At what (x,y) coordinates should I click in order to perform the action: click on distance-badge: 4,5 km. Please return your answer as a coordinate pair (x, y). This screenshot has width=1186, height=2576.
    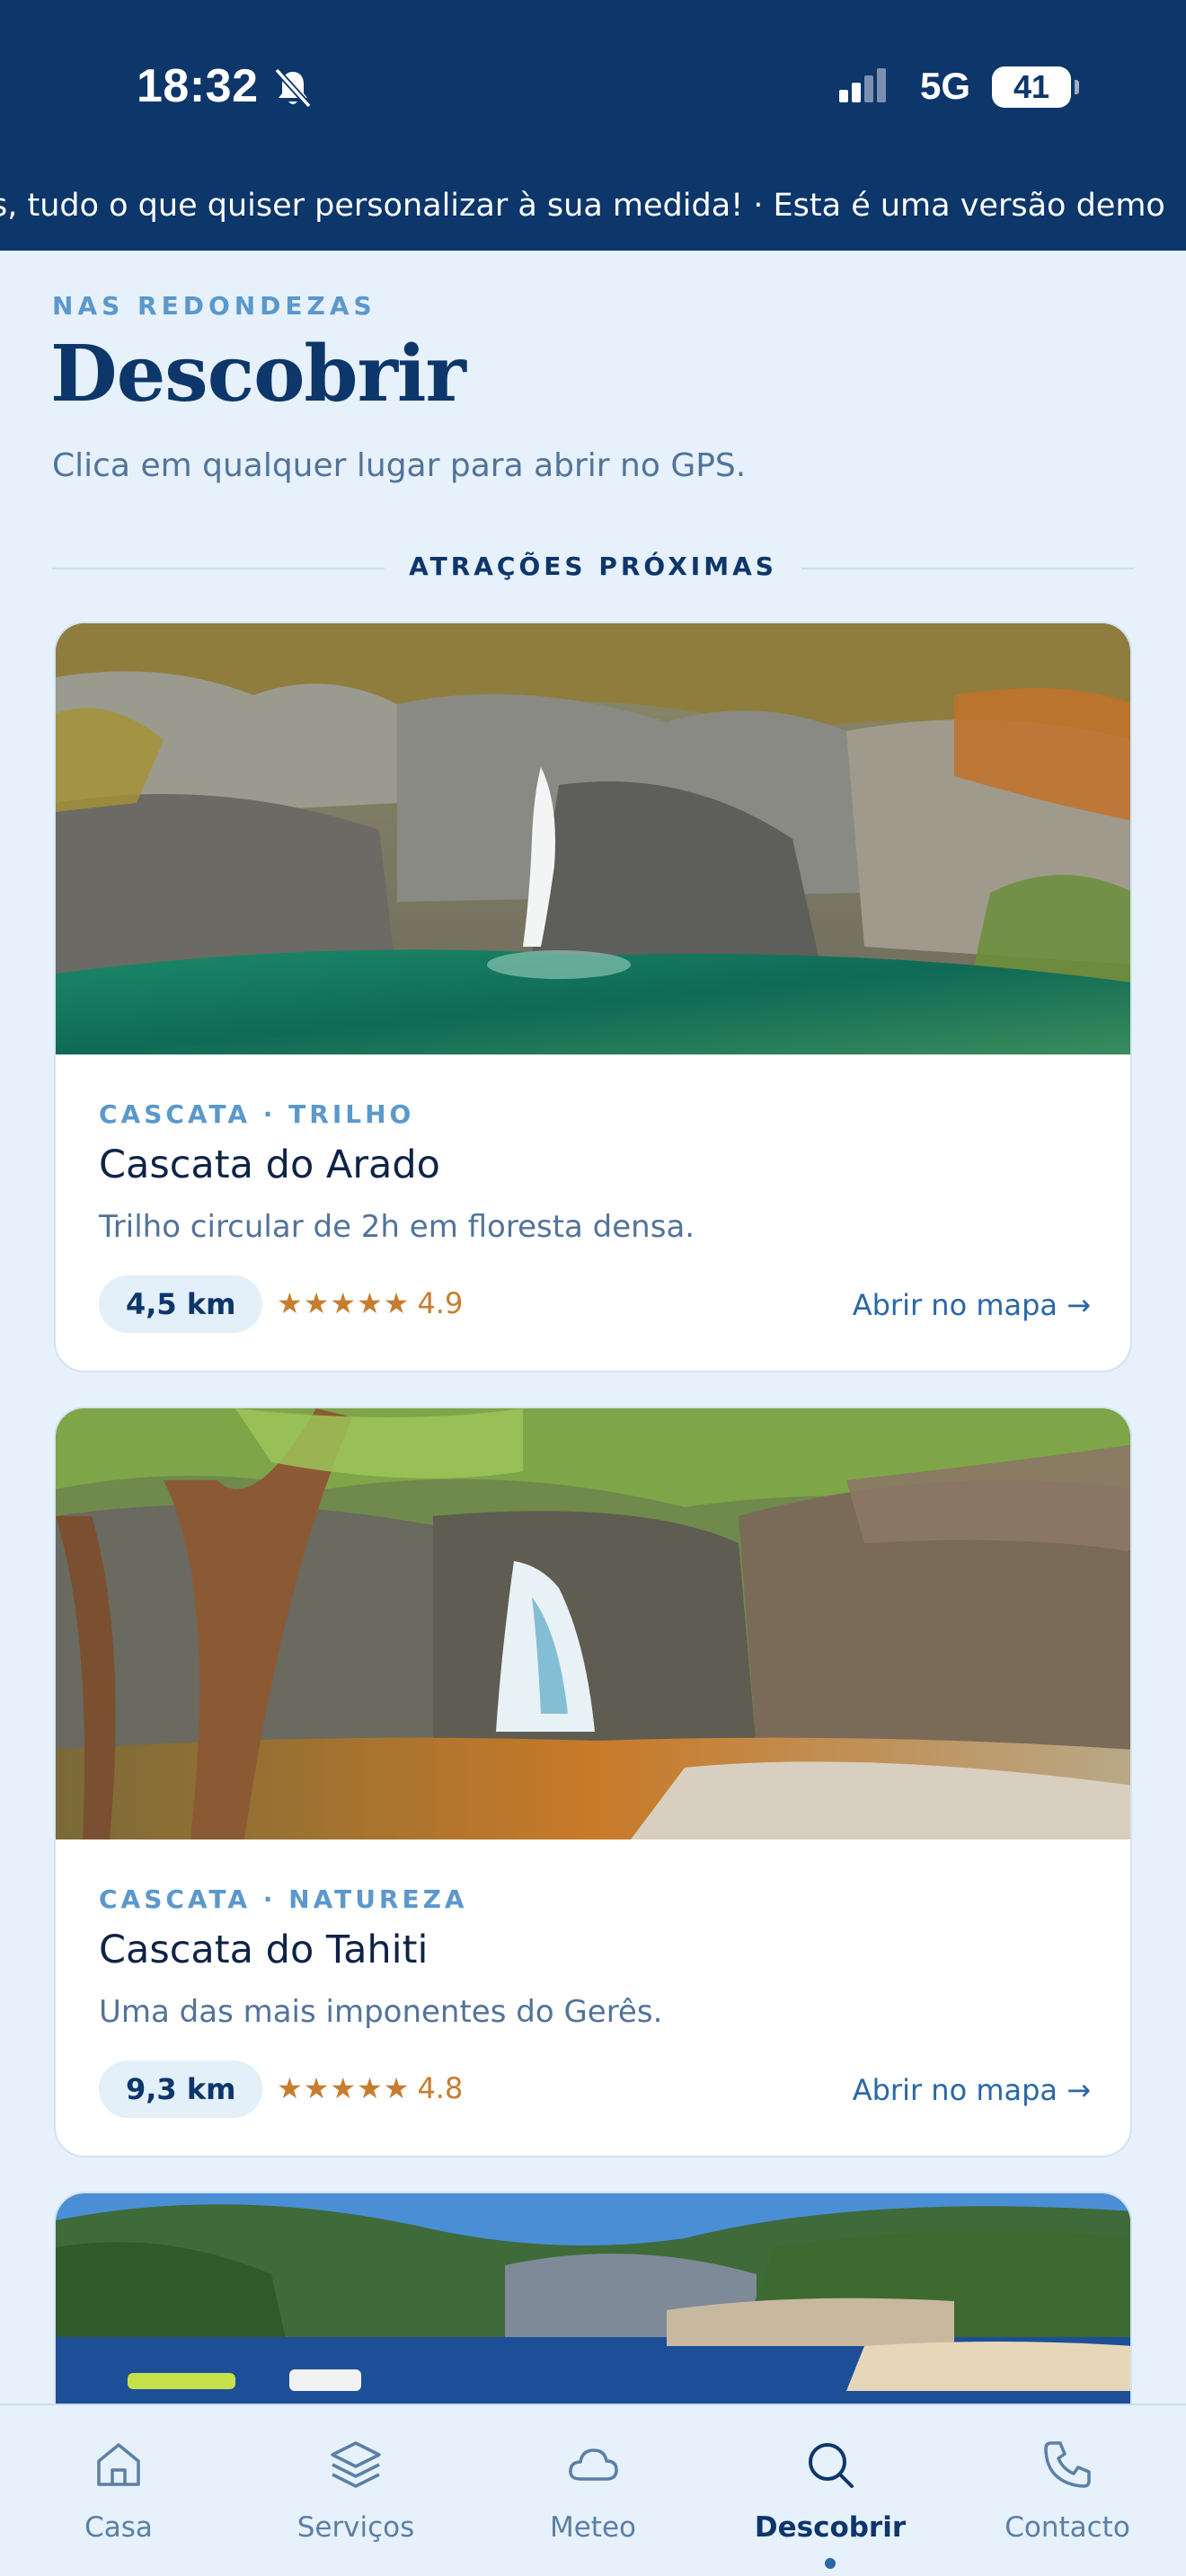
    Looking at the image, I should click on (181, 1304).